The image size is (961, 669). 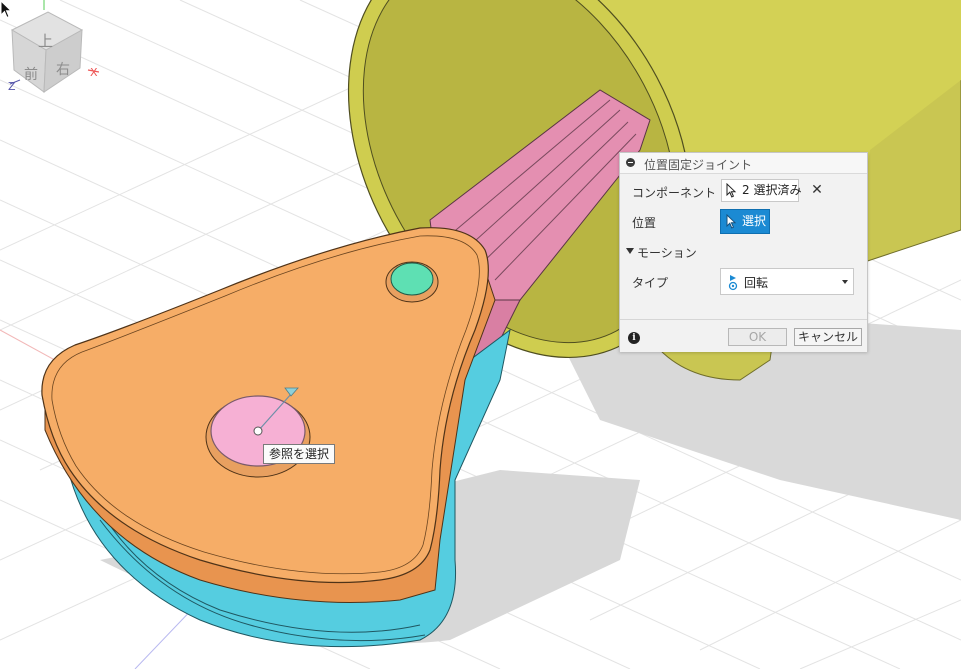 I want to click on cancel-button: キャンセル, so click(x=828, y=337).